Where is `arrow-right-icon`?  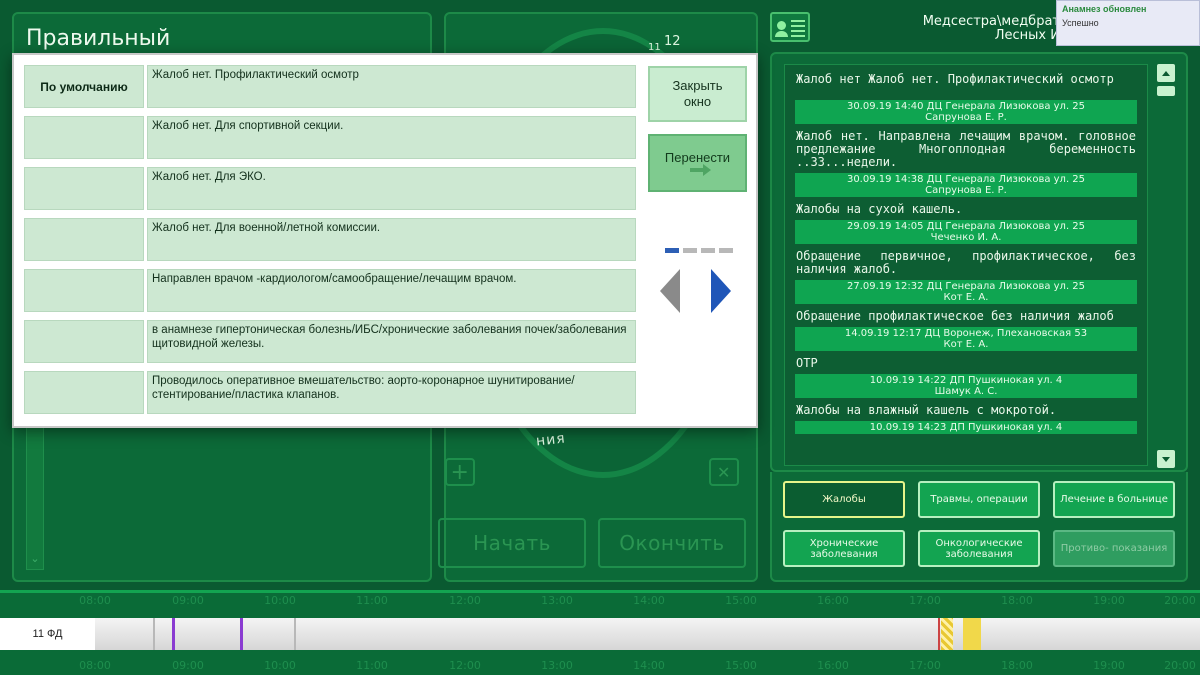
arrow-right-icon is located at coordinates (697, 170).